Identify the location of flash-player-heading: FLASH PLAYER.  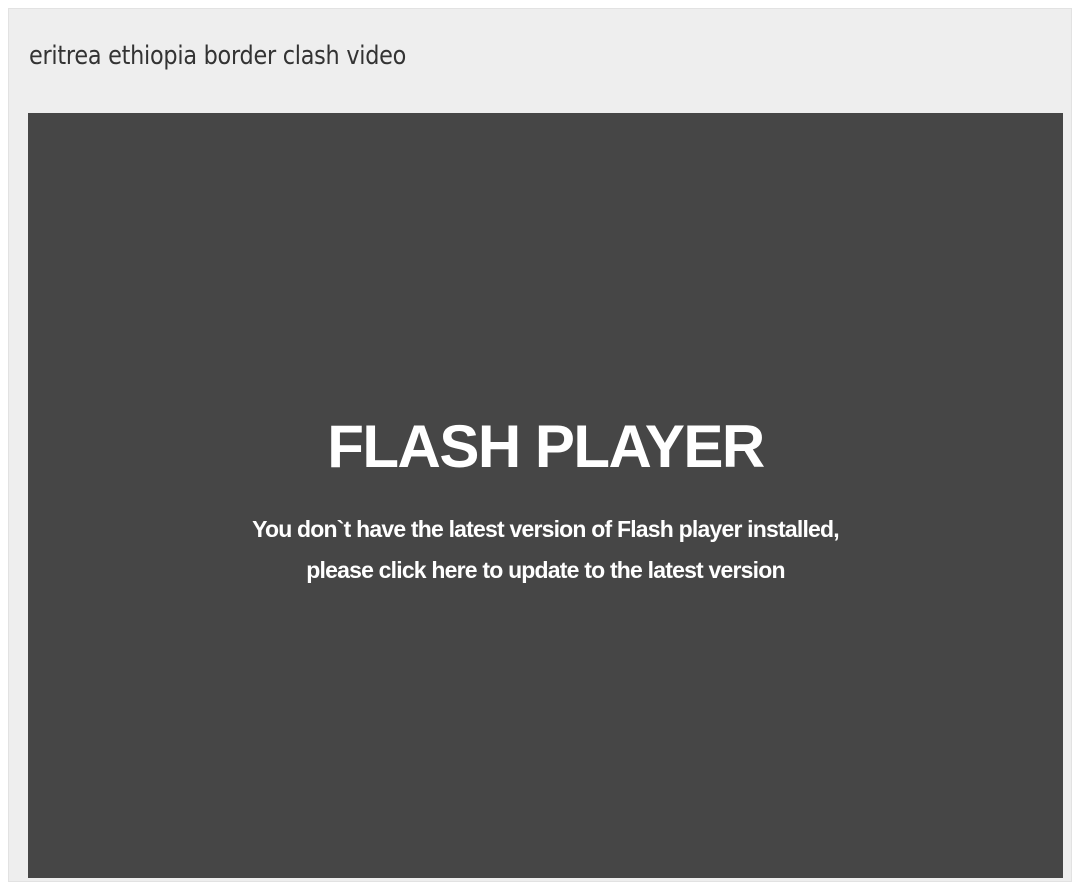
(546, 446).